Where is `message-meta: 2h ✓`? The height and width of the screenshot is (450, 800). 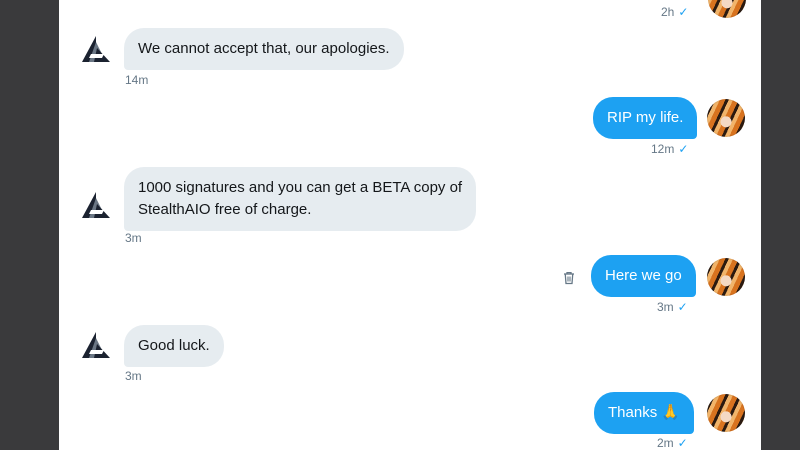 message-meta: 2h ✓ is located at coordinates (674, 12).